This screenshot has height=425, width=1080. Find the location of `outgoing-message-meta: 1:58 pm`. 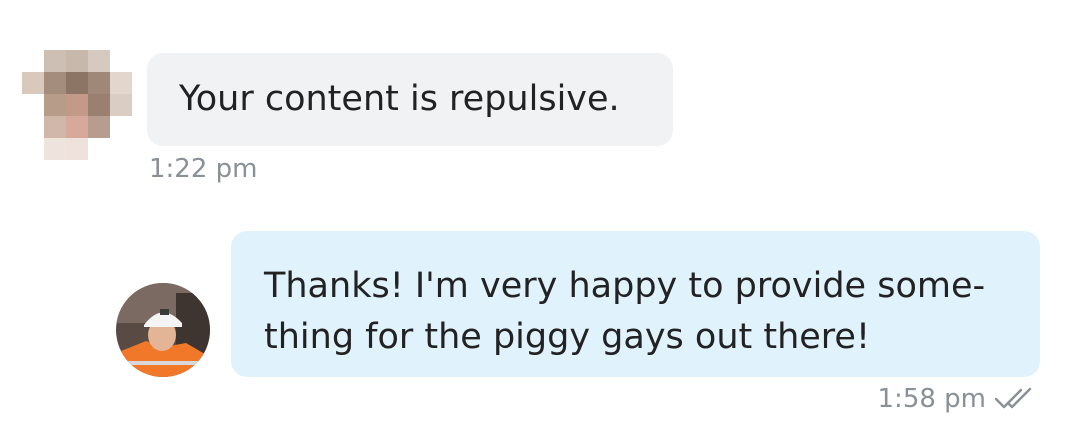

outgoing-message-meta: 1:58 pm is located at coordinates (959, 399).